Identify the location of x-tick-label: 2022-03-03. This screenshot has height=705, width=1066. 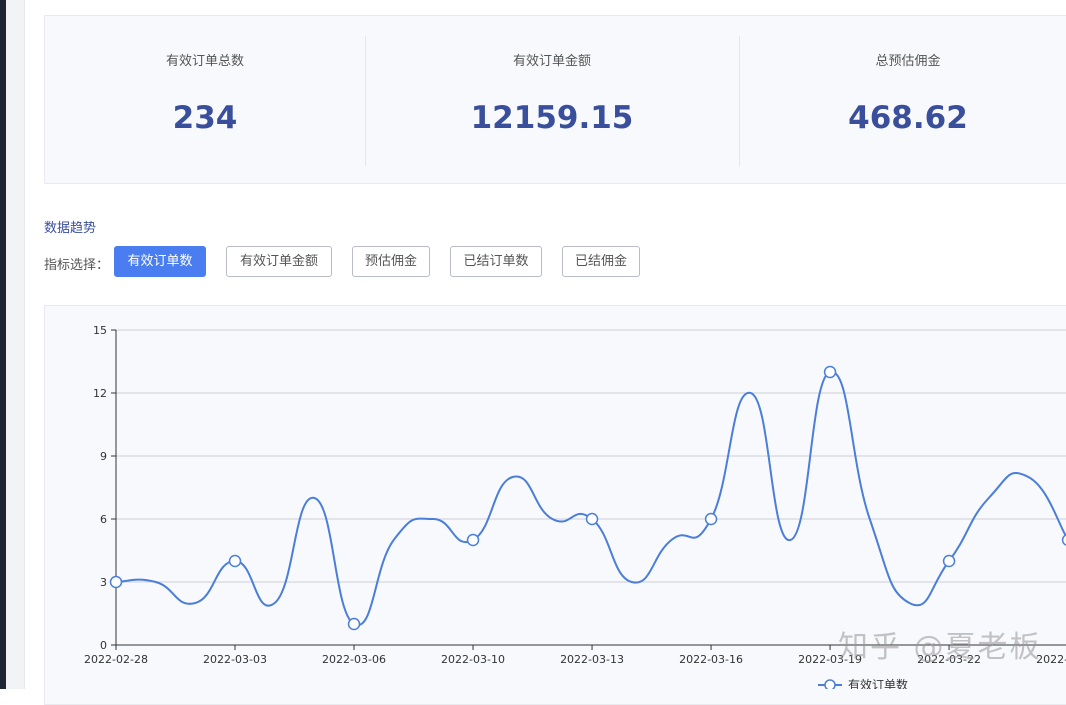
(235, 659).